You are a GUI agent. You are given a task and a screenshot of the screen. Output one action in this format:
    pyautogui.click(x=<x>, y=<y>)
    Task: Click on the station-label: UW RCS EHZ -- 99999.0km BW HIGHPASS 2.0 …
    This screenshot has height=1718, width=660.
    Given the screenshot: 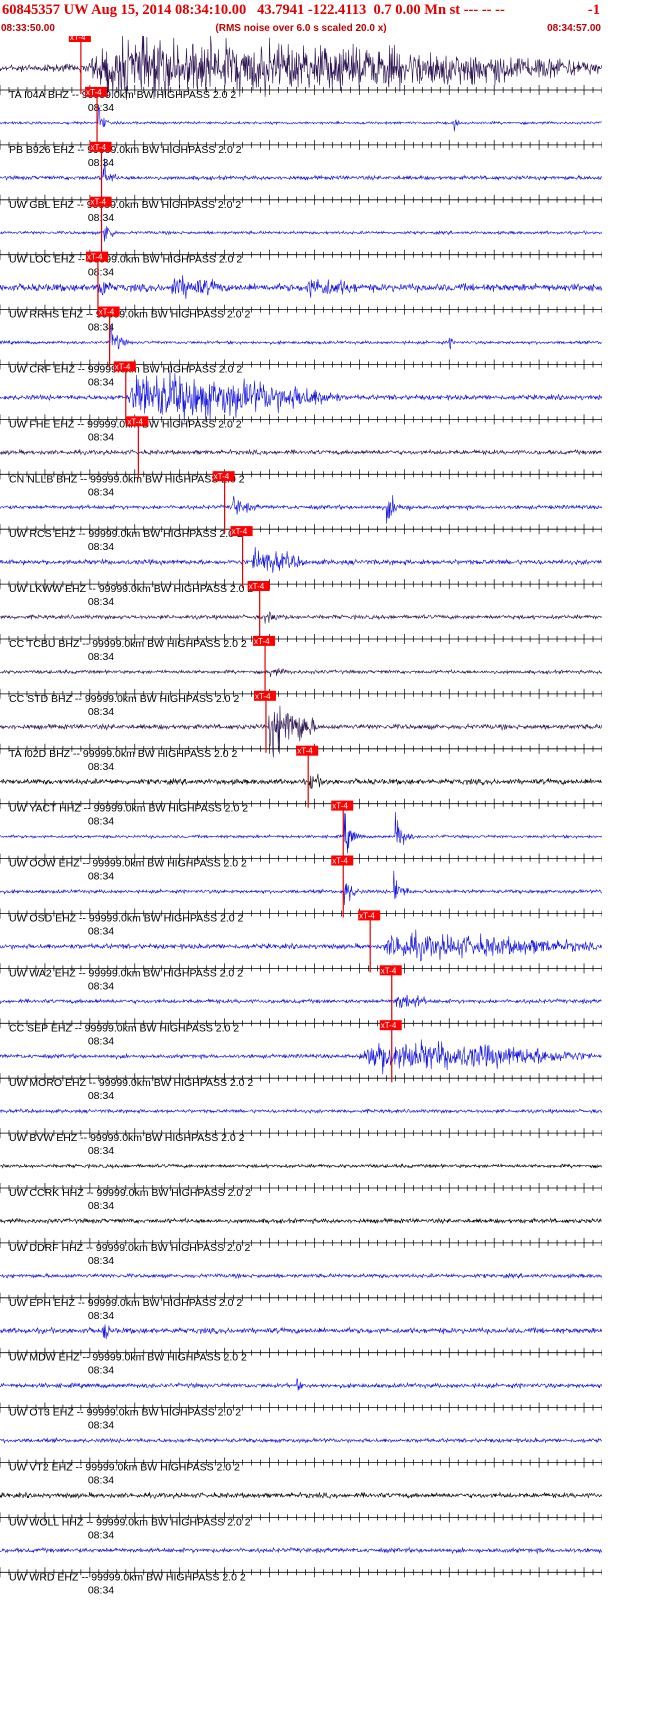 What is the action you would take?
    pyautogui.click(x=126, y=534)
    